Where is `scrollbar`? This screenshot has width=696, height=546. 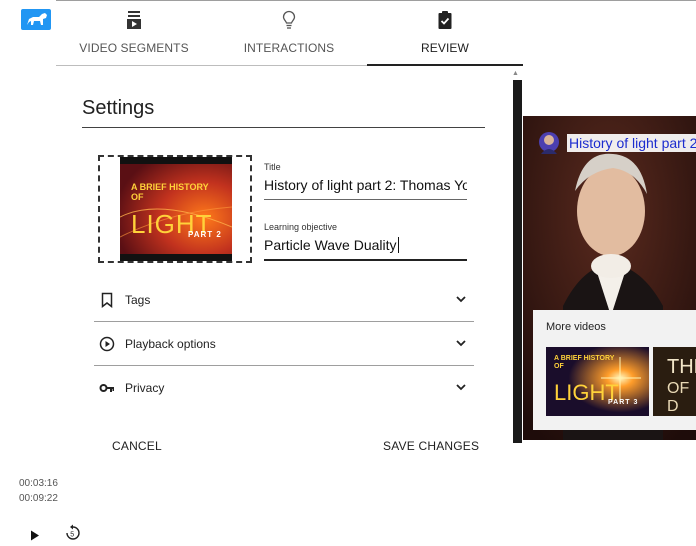
scrollbar is located at coordinates (517, 261).